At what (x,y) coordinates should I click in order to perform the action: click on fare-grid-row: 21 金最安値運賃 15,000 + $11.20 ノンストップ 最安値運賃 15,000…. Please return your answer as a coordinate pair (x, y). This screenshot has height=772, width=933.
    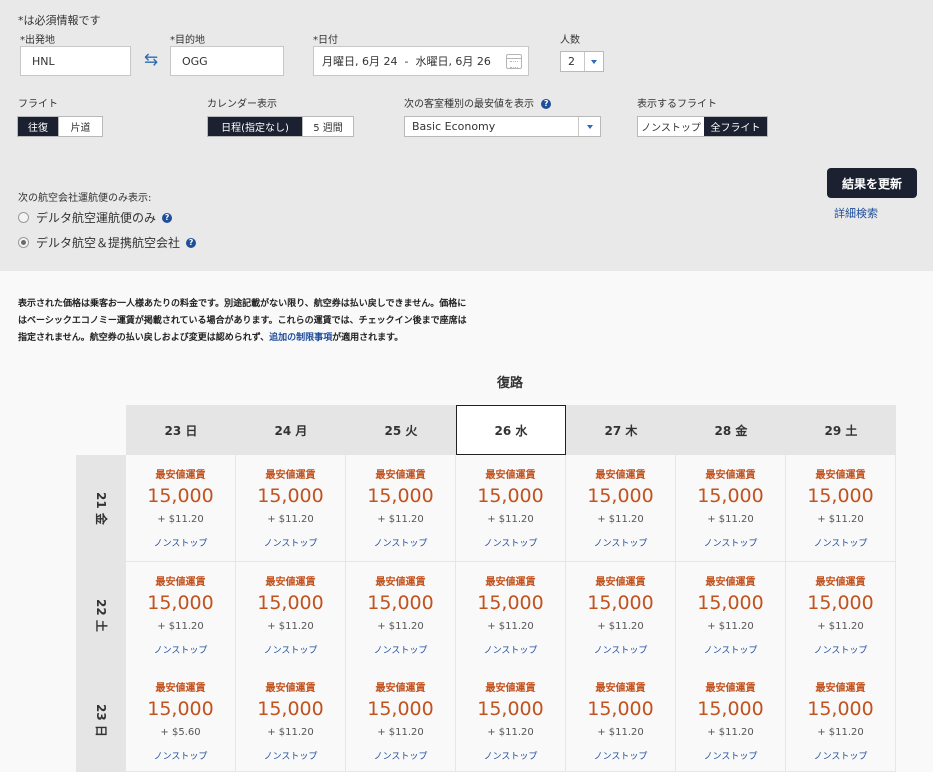
    Looking at the image, I should click on (486, 508).